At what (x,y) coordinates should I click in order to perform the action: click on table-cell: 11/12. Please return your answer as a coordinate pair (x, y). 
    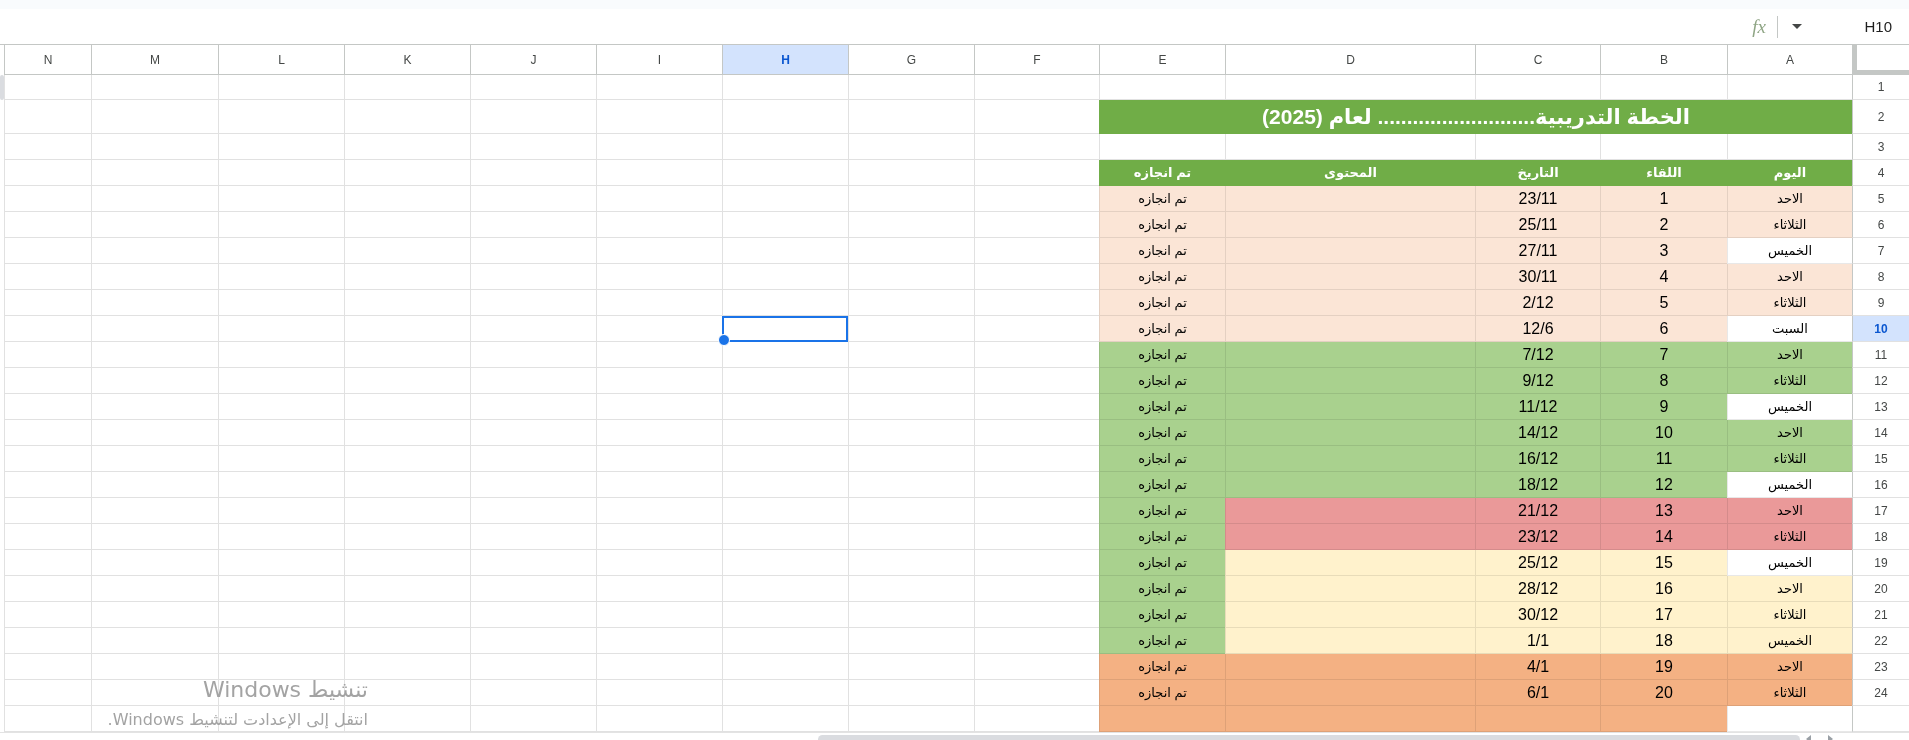
    Looking at the image, I should click on (1537, 407).